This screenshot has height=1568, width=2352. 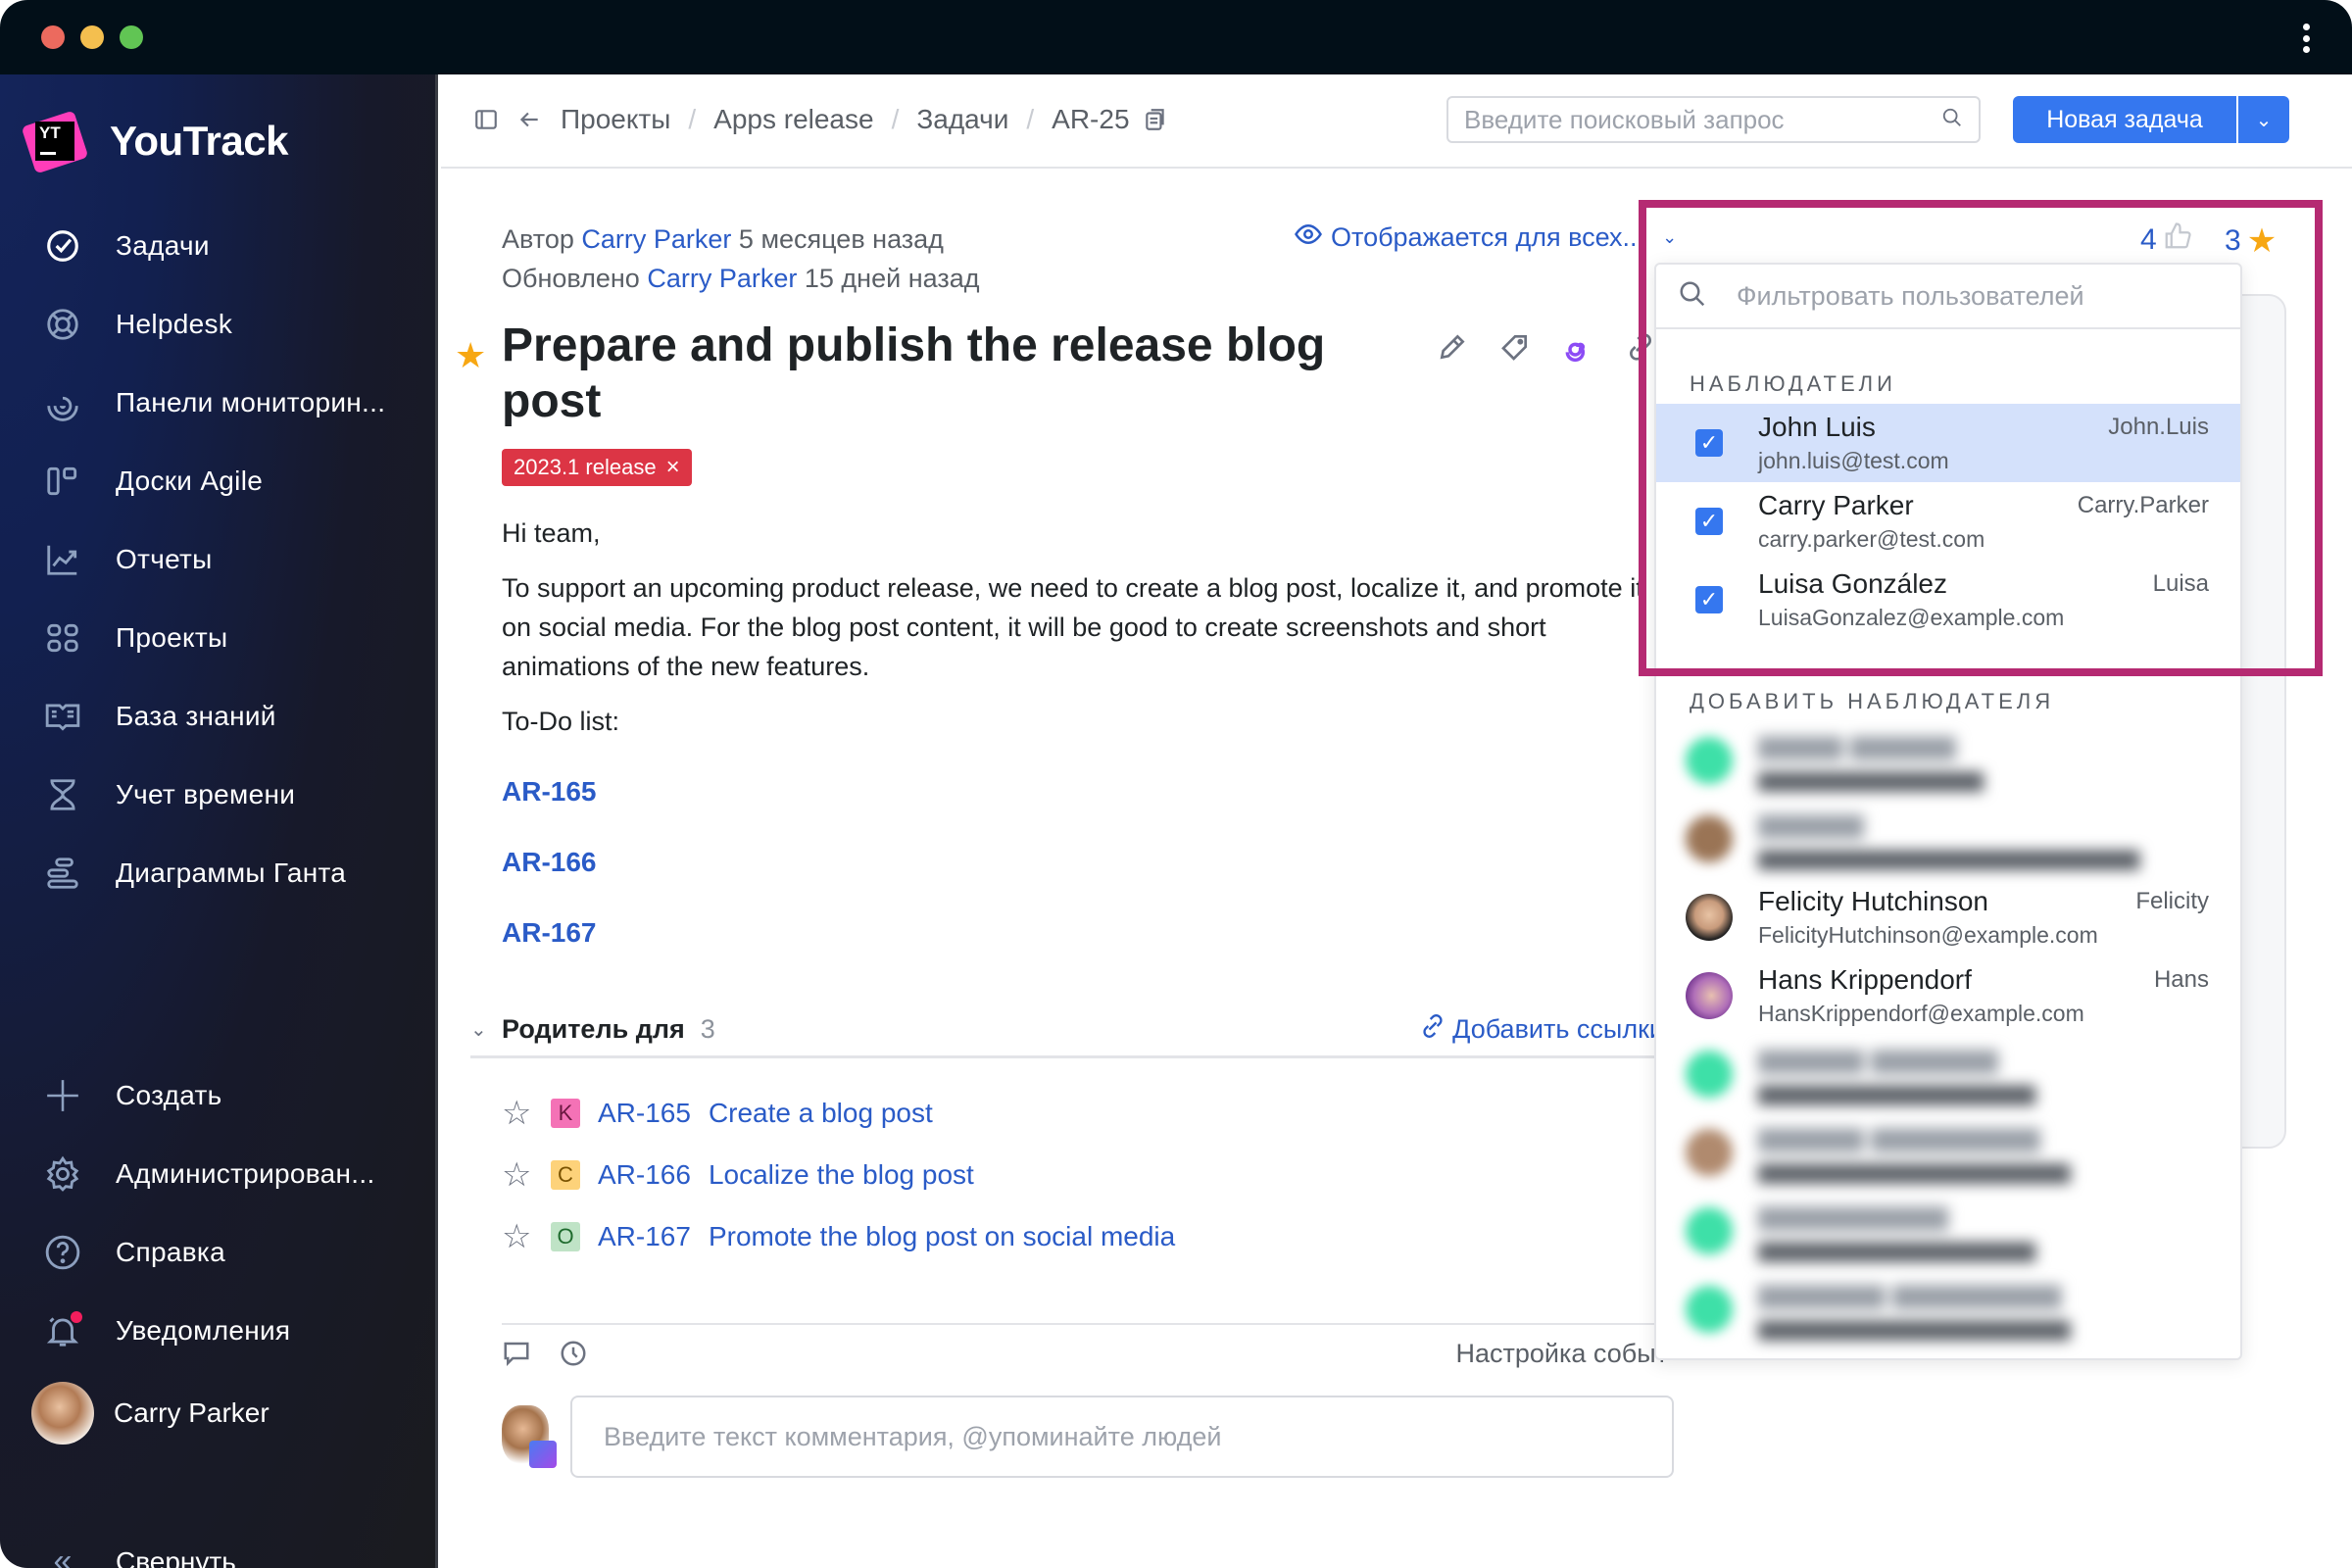 What do you see at coordinates (942, 1236) in the screenshot?
I see `issue-summary-link: Promote the blog post on social media` at bounding box center [942, 1236].